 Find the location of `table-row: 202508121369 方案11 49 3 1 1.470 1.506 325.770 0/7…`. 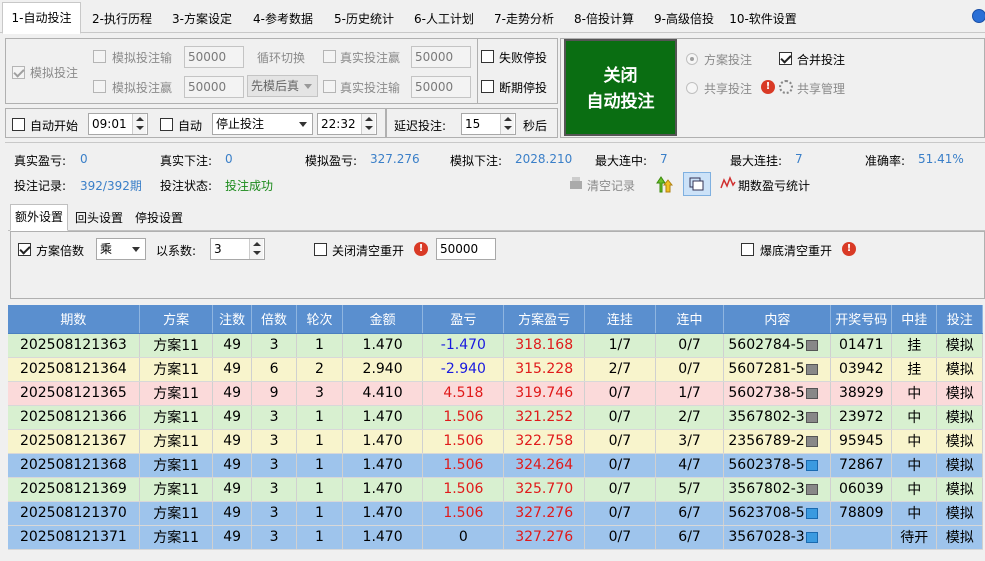

table-row: 202508121369 方案11 49 3 1 1.470 1.506 325.770 0/7… is located at coordinates (495, 489).